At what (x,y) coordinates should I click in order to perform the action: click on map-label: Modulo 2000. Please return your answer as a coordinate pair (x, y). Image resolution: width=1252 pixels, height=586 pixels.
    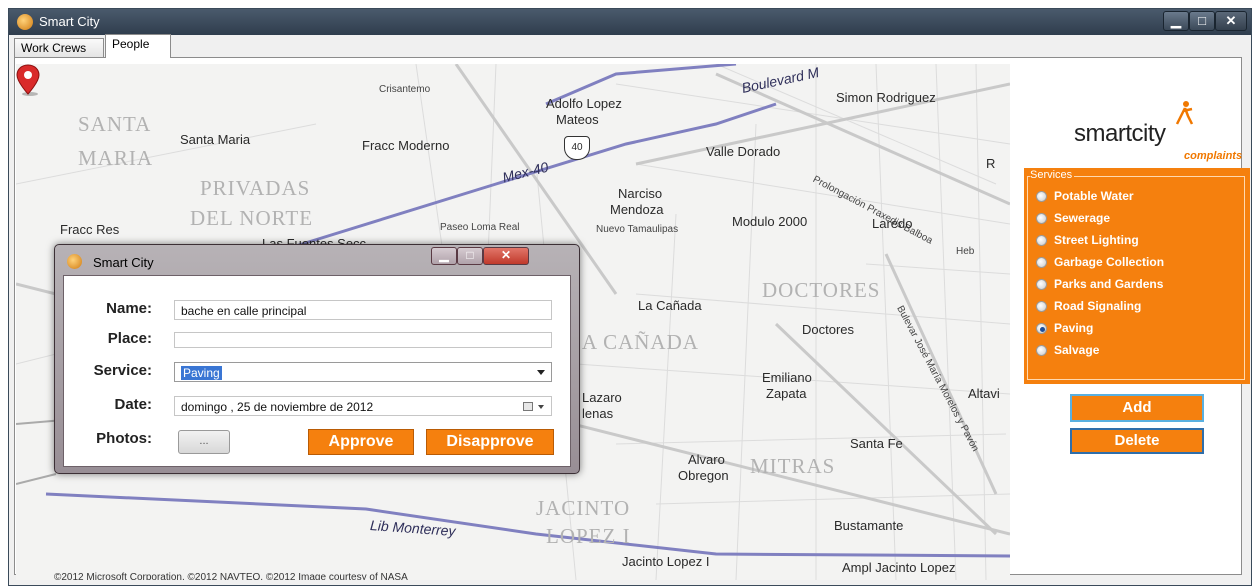
    Looking at the image, I should click on (770, 221).